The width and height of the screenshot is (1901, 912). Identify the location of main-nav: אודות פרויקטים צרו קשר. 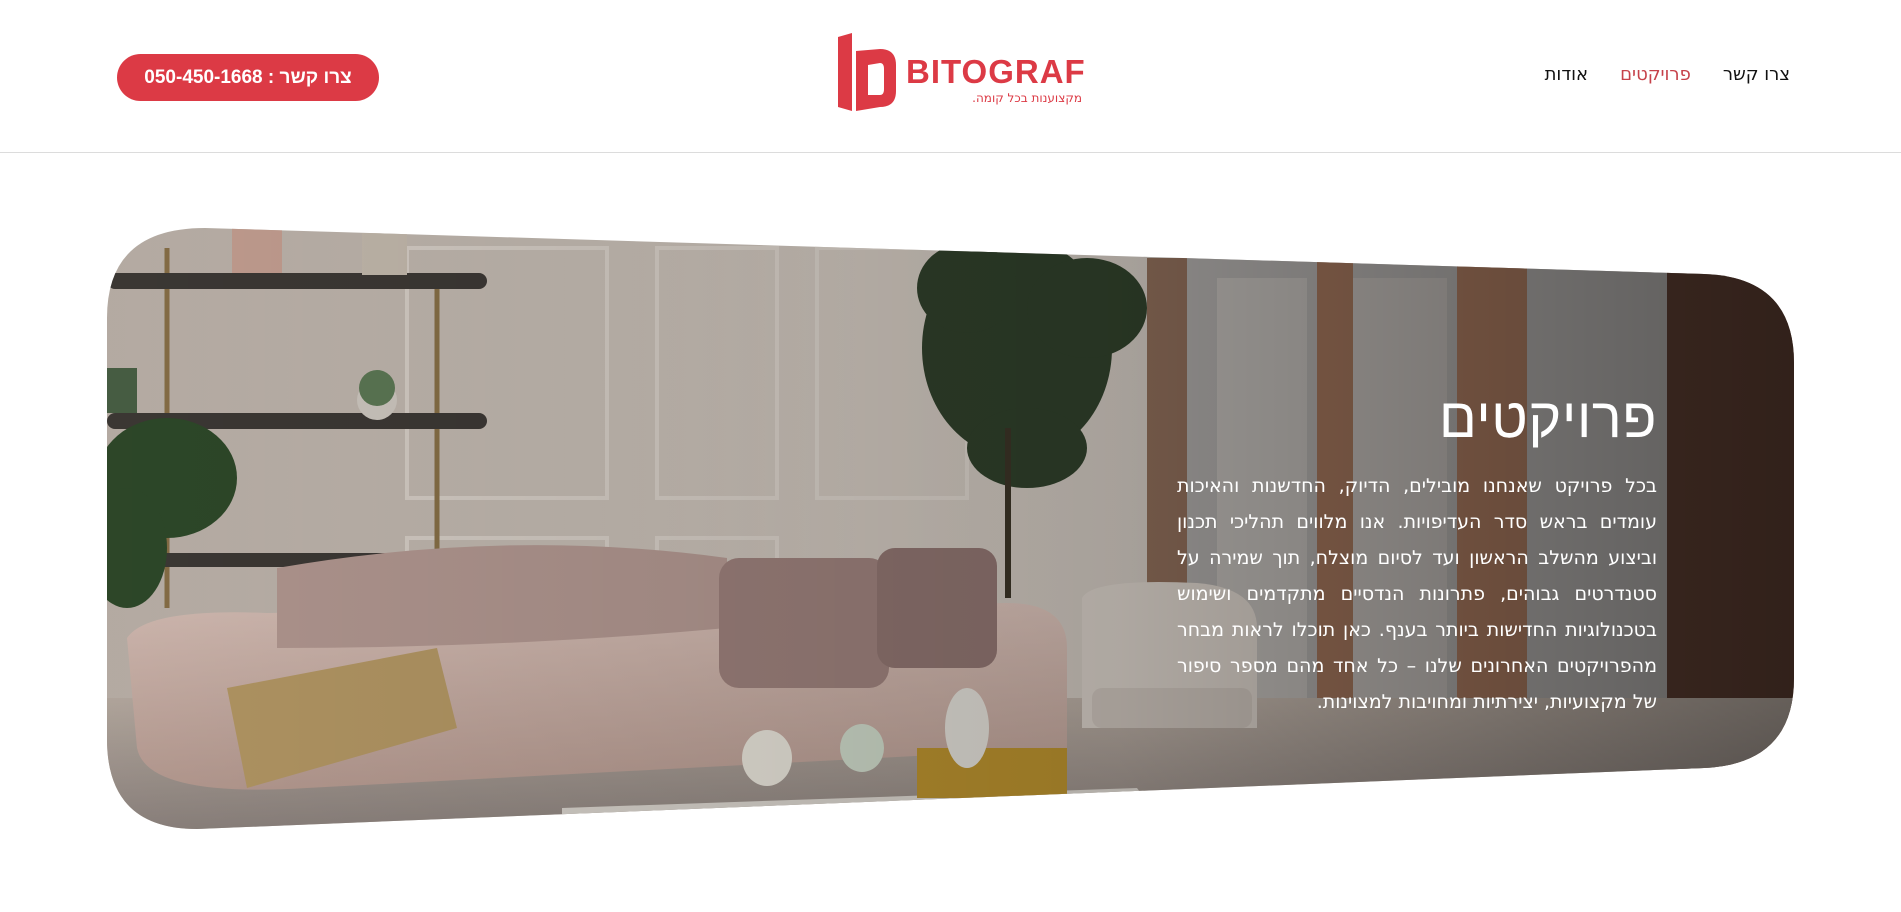
(1667, 74).